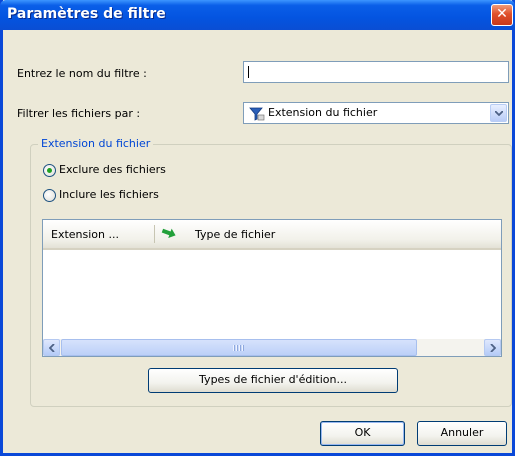 Image resolution: width=515 pixels, height=456 pixels. I want to click on text-caret, so click(248, 72).